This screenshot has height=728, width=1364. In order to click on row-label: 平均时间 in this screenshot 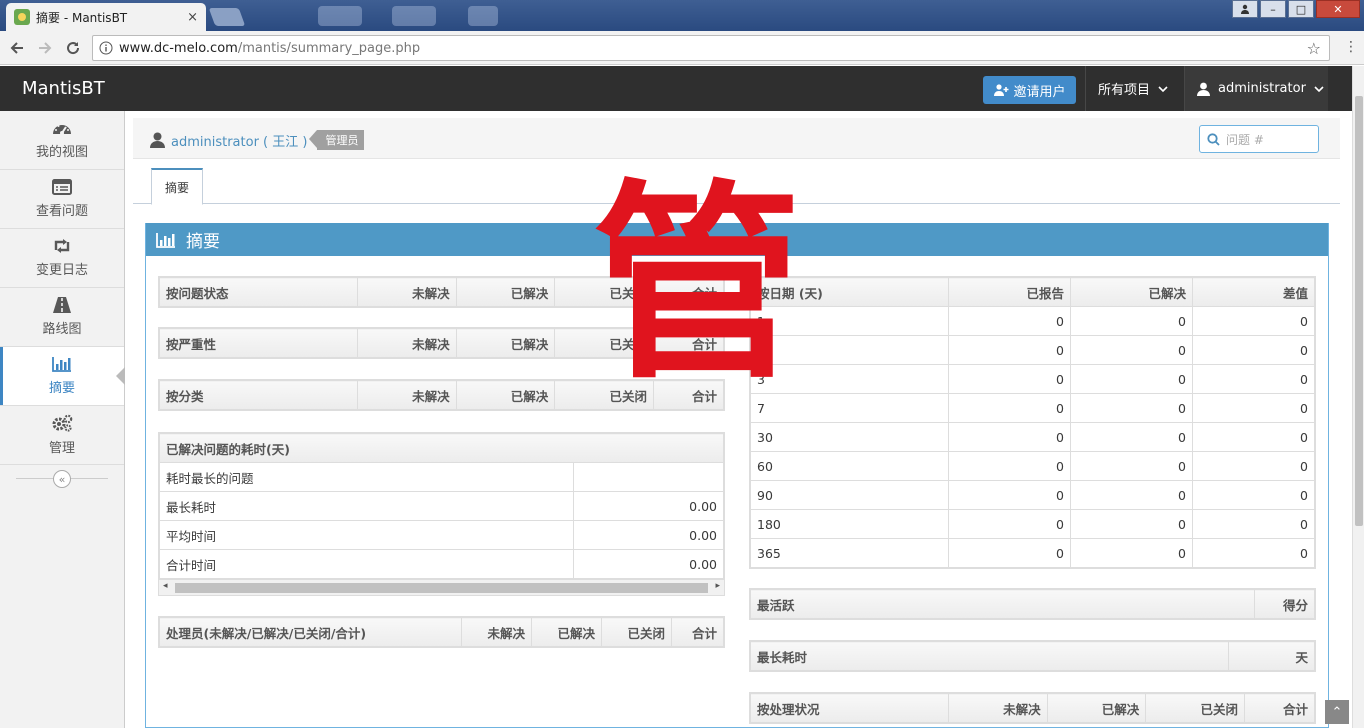, I will do `click(366, 535)`.